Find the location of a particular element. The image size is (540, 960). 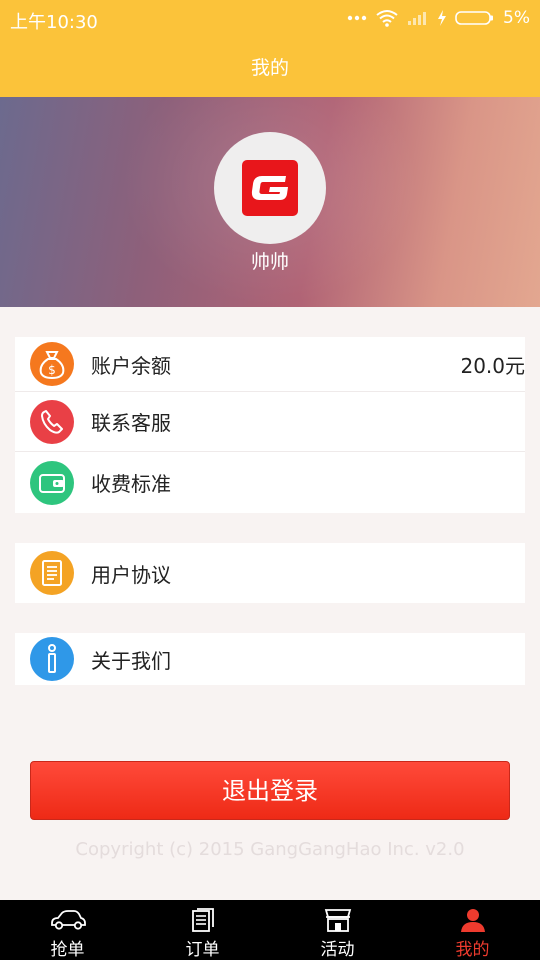

avatar is located at coordinates (270, 188).